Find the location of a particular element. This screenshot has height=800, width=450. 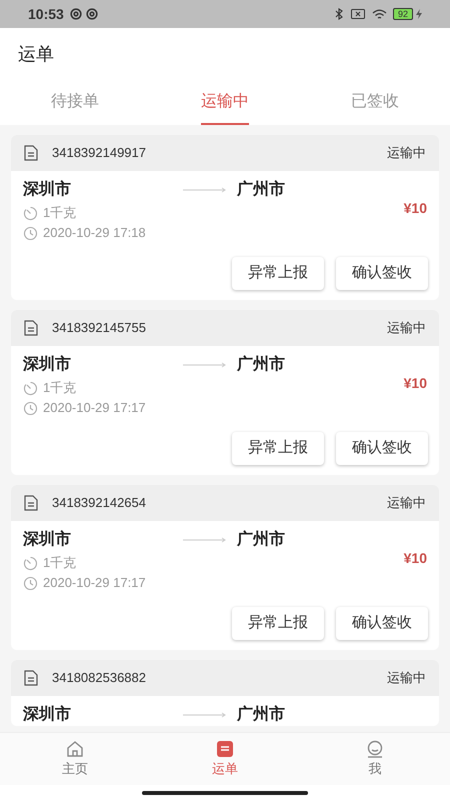

nav-item: 我 is located at coordinates (375, 759).